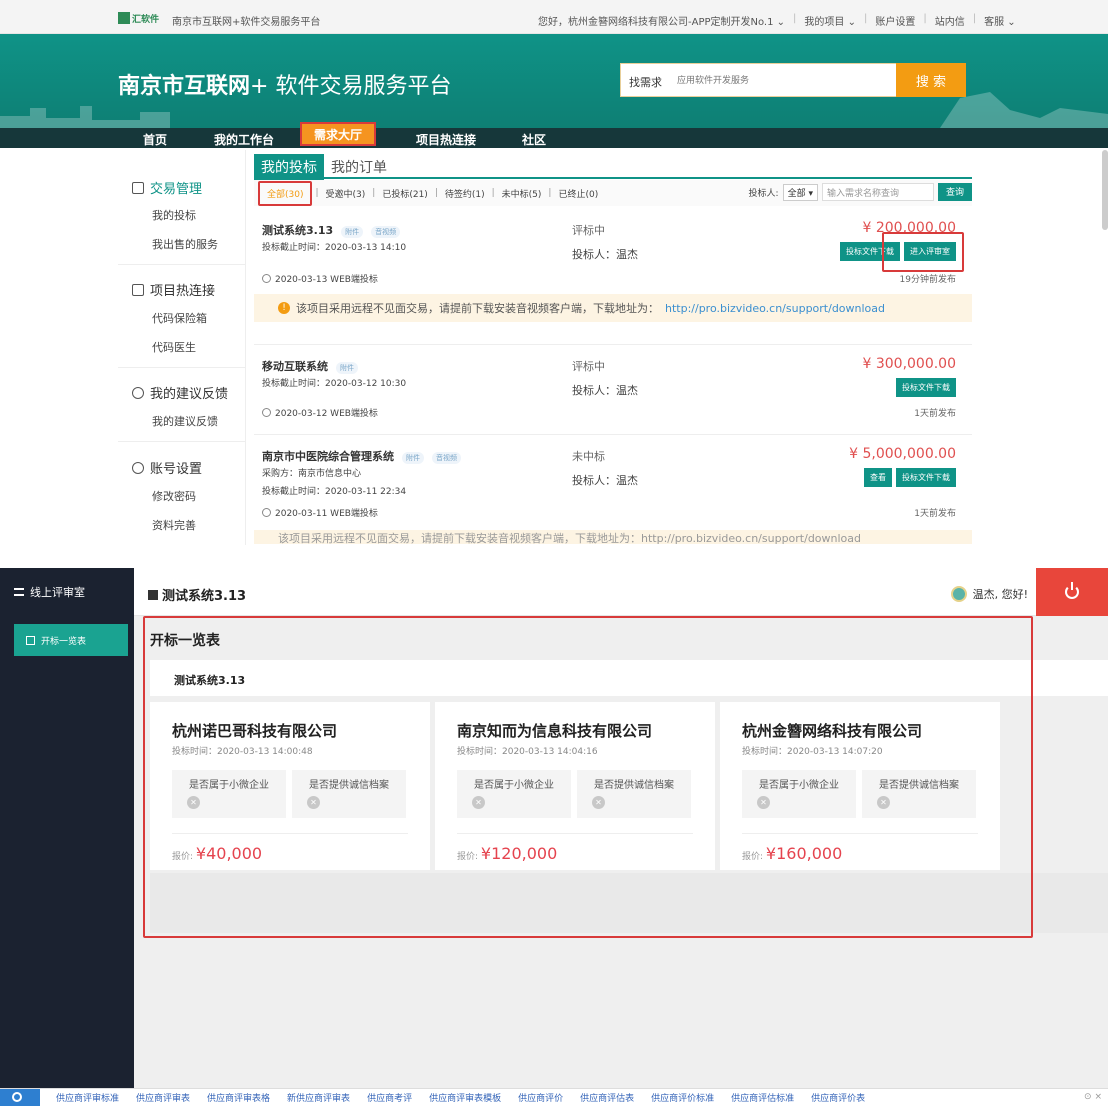 This screenshot has height=1106, width=1108. Describe the element at coordinates (389, 1097) in the screenshot. I see `keyword-link: 供应商考评` at that location.